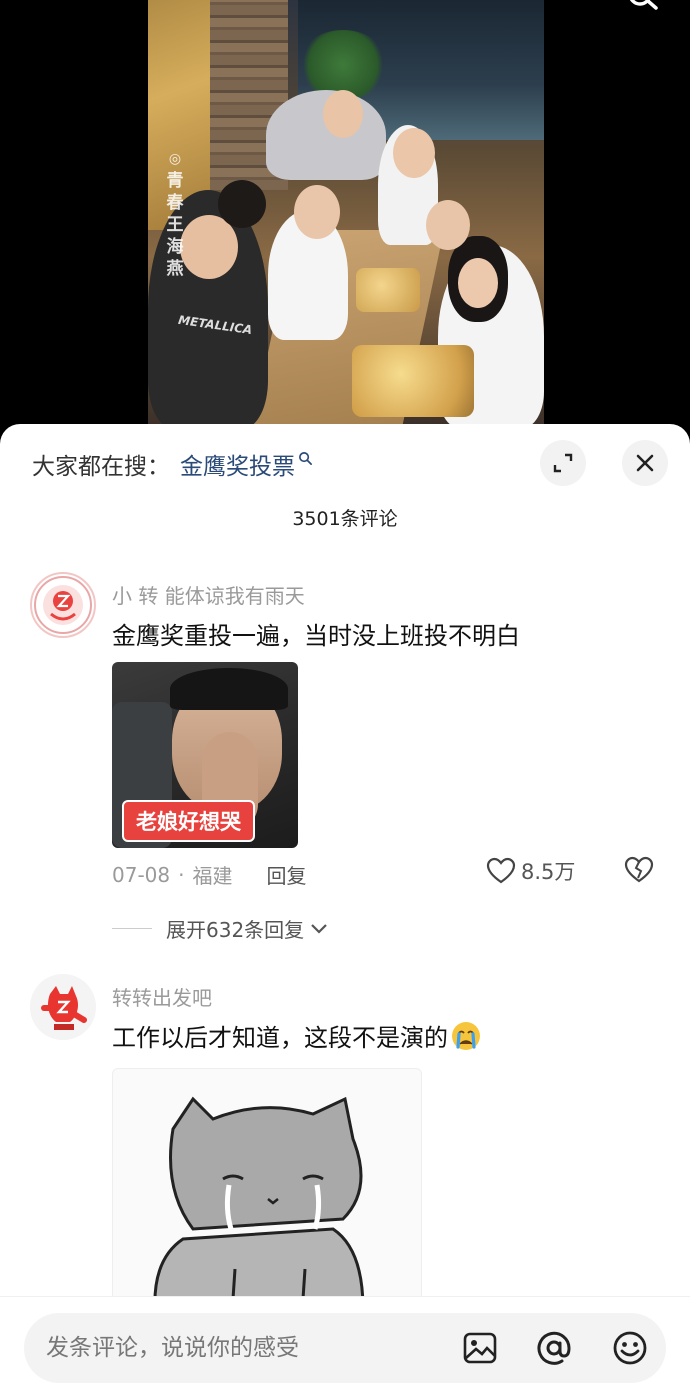 This screenshot has width=690, height=1386. I want to click on at-icon, so click(554, 1348).